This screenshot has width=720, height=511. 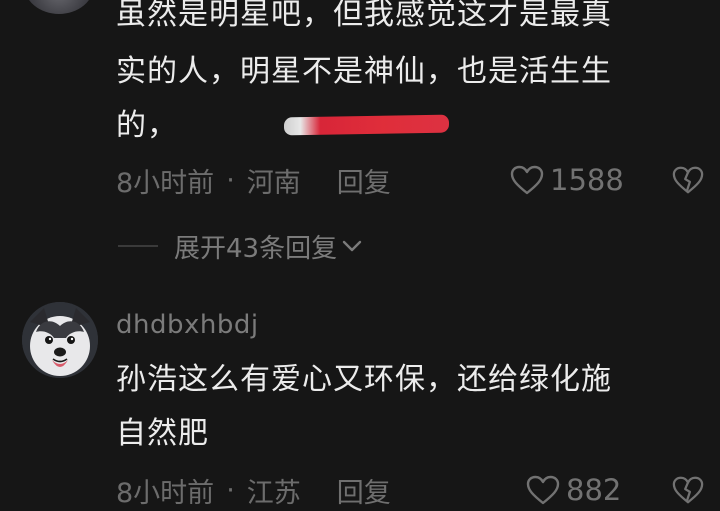 What do you see at coordinates (364, 16) in the screenshot?
I see `comment-text-line: 虽然是明星吧，但我感觉这才是最真` at bounding box center [364, 16].